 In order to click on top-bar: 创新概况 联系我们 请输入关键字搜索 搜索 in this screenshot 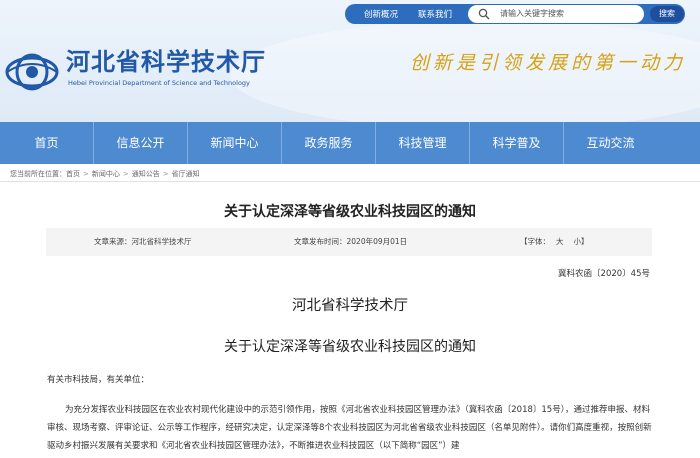, I will do `click(515, 14)`.